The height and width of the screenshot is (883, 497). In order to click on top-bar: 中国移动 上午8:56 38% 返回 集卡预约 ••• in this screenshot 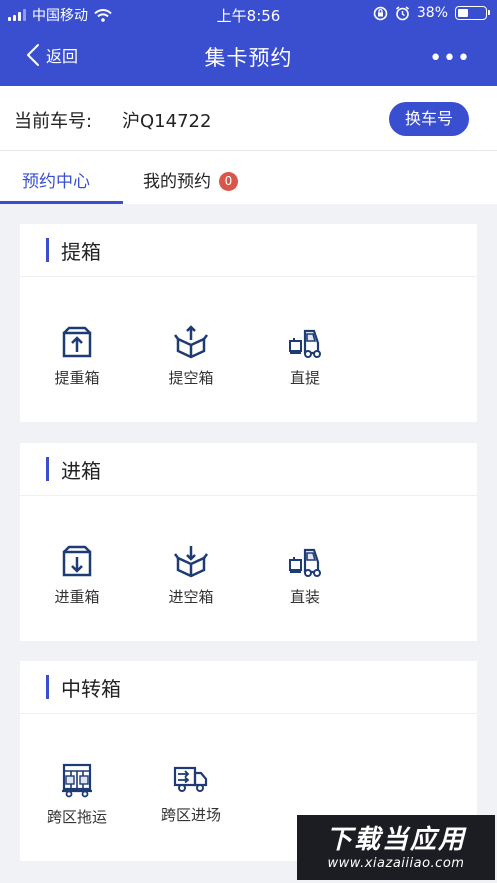, I will do `click(248, 43)`.